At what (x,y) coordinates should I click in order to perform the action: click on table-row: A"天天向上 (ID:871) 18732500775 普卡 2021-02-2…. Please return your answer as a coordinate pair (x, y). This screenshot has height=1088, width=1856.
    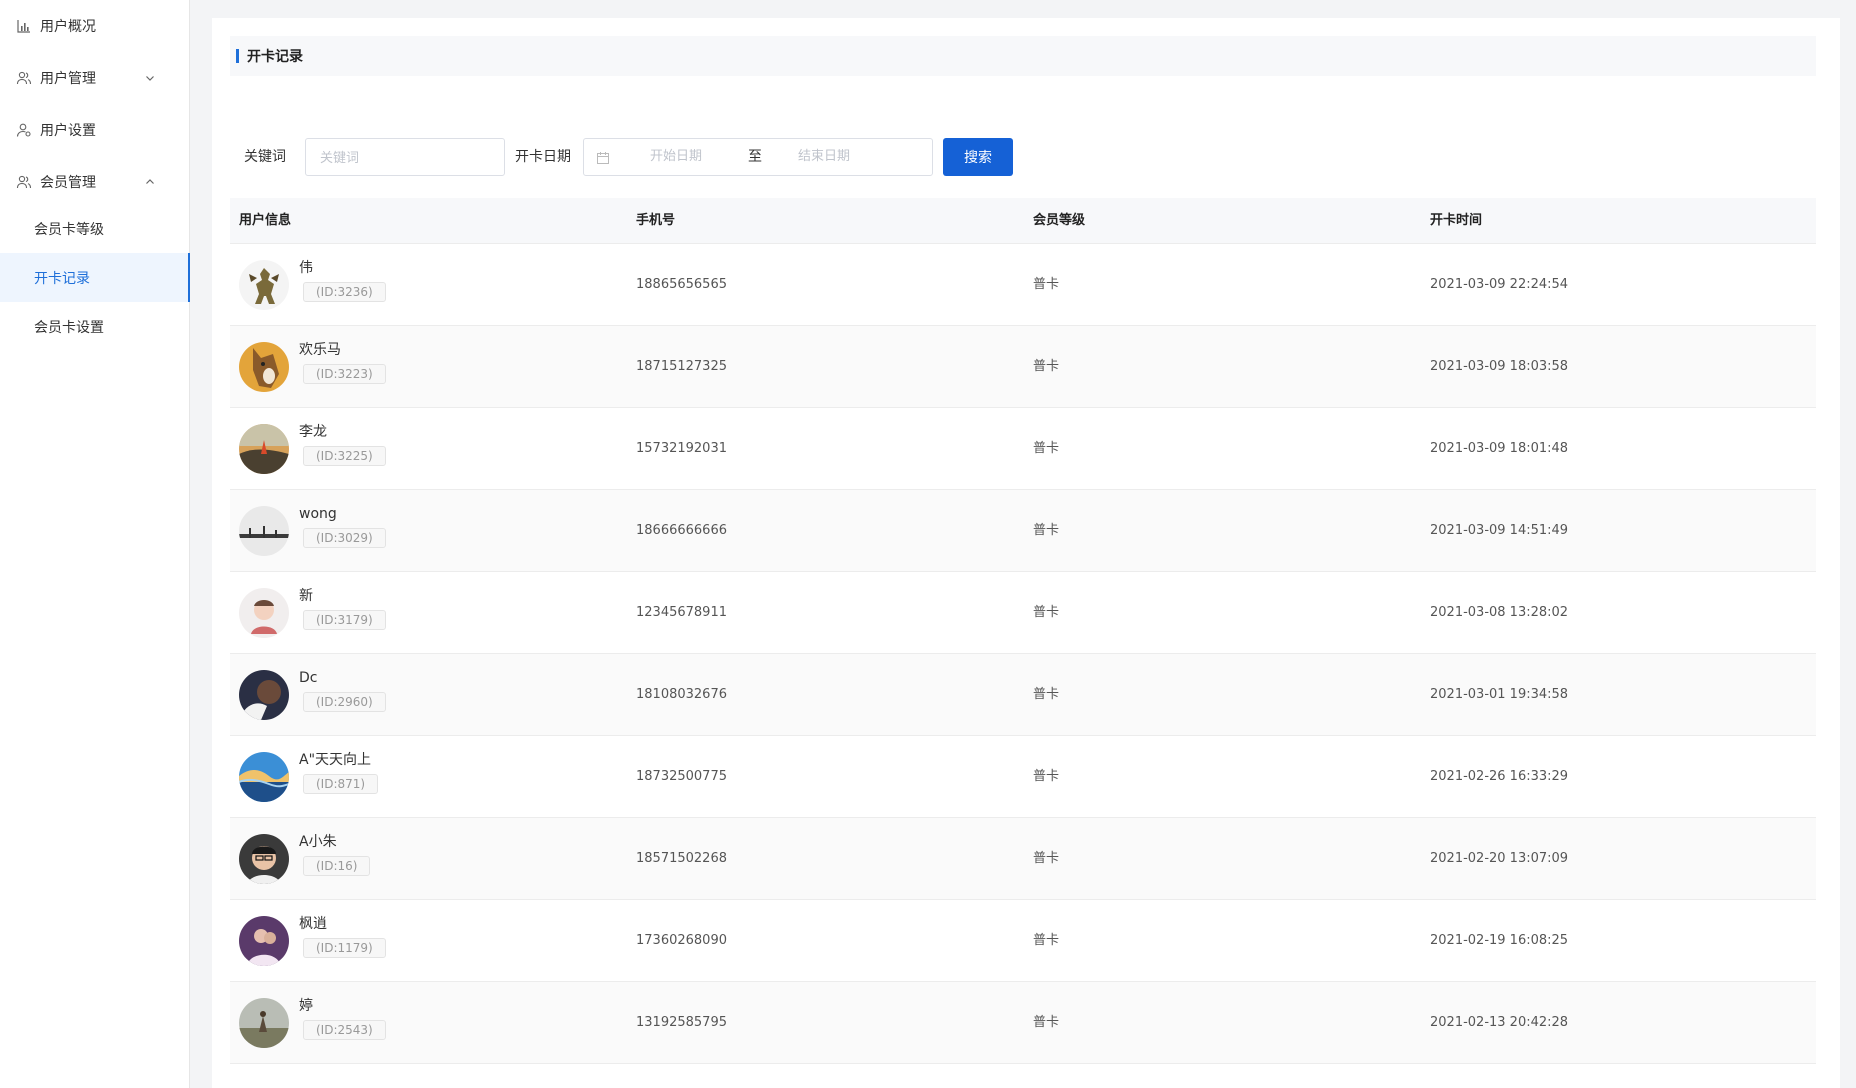
    Looking at the image, I should click on (1023, 777).